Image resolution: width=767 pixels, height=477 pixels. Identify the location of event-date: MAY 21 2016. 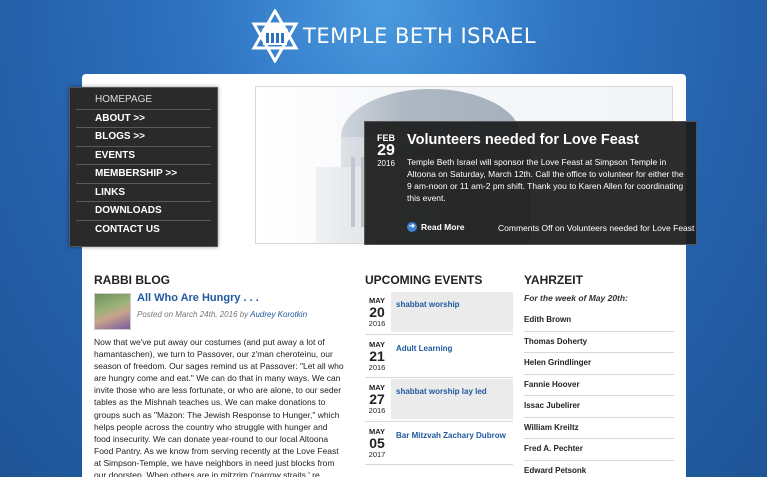
(377, 356).